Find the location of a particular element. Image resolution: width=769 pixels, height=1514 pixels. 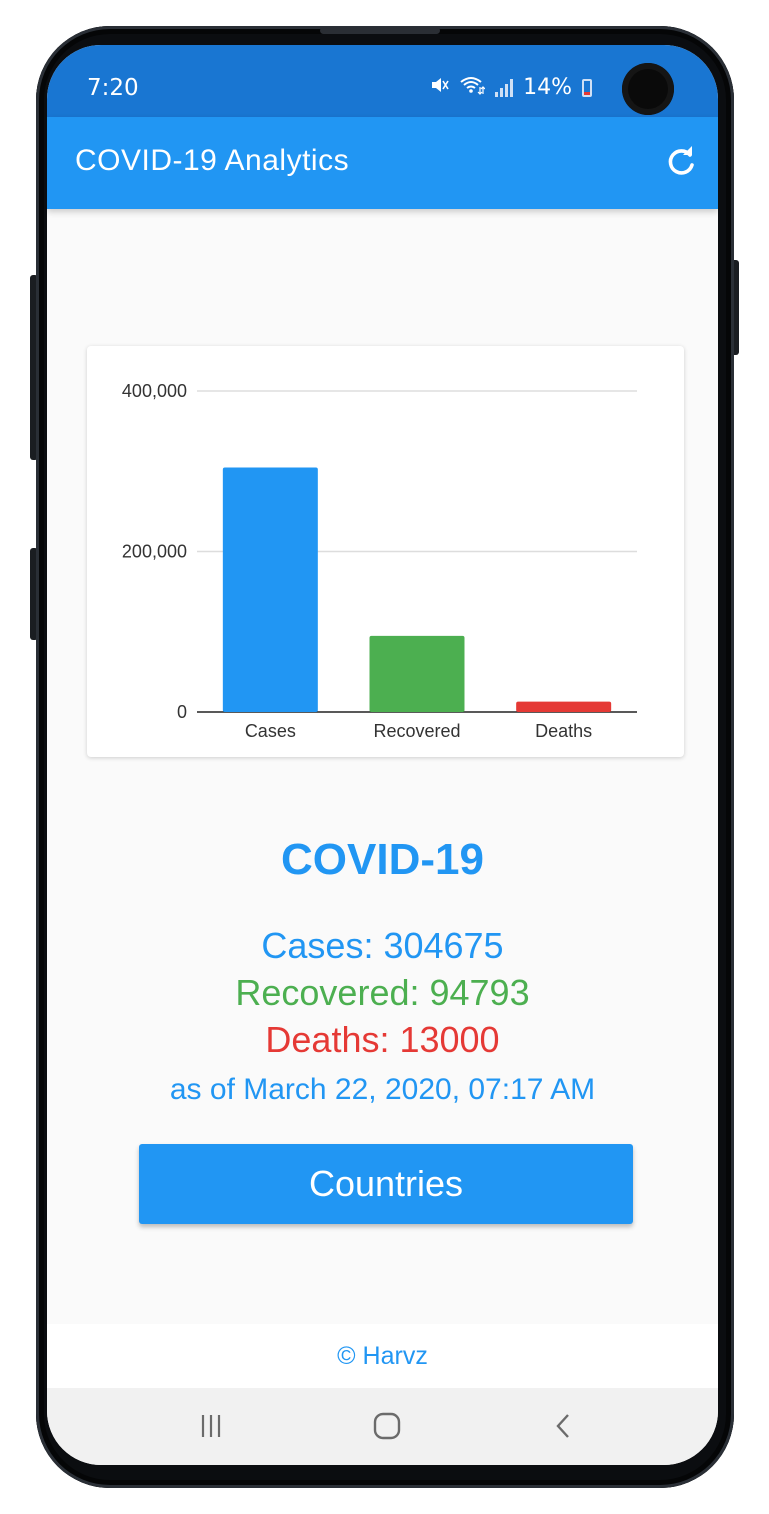

y-tick-label: 0 is located at coordinates (182, 712).